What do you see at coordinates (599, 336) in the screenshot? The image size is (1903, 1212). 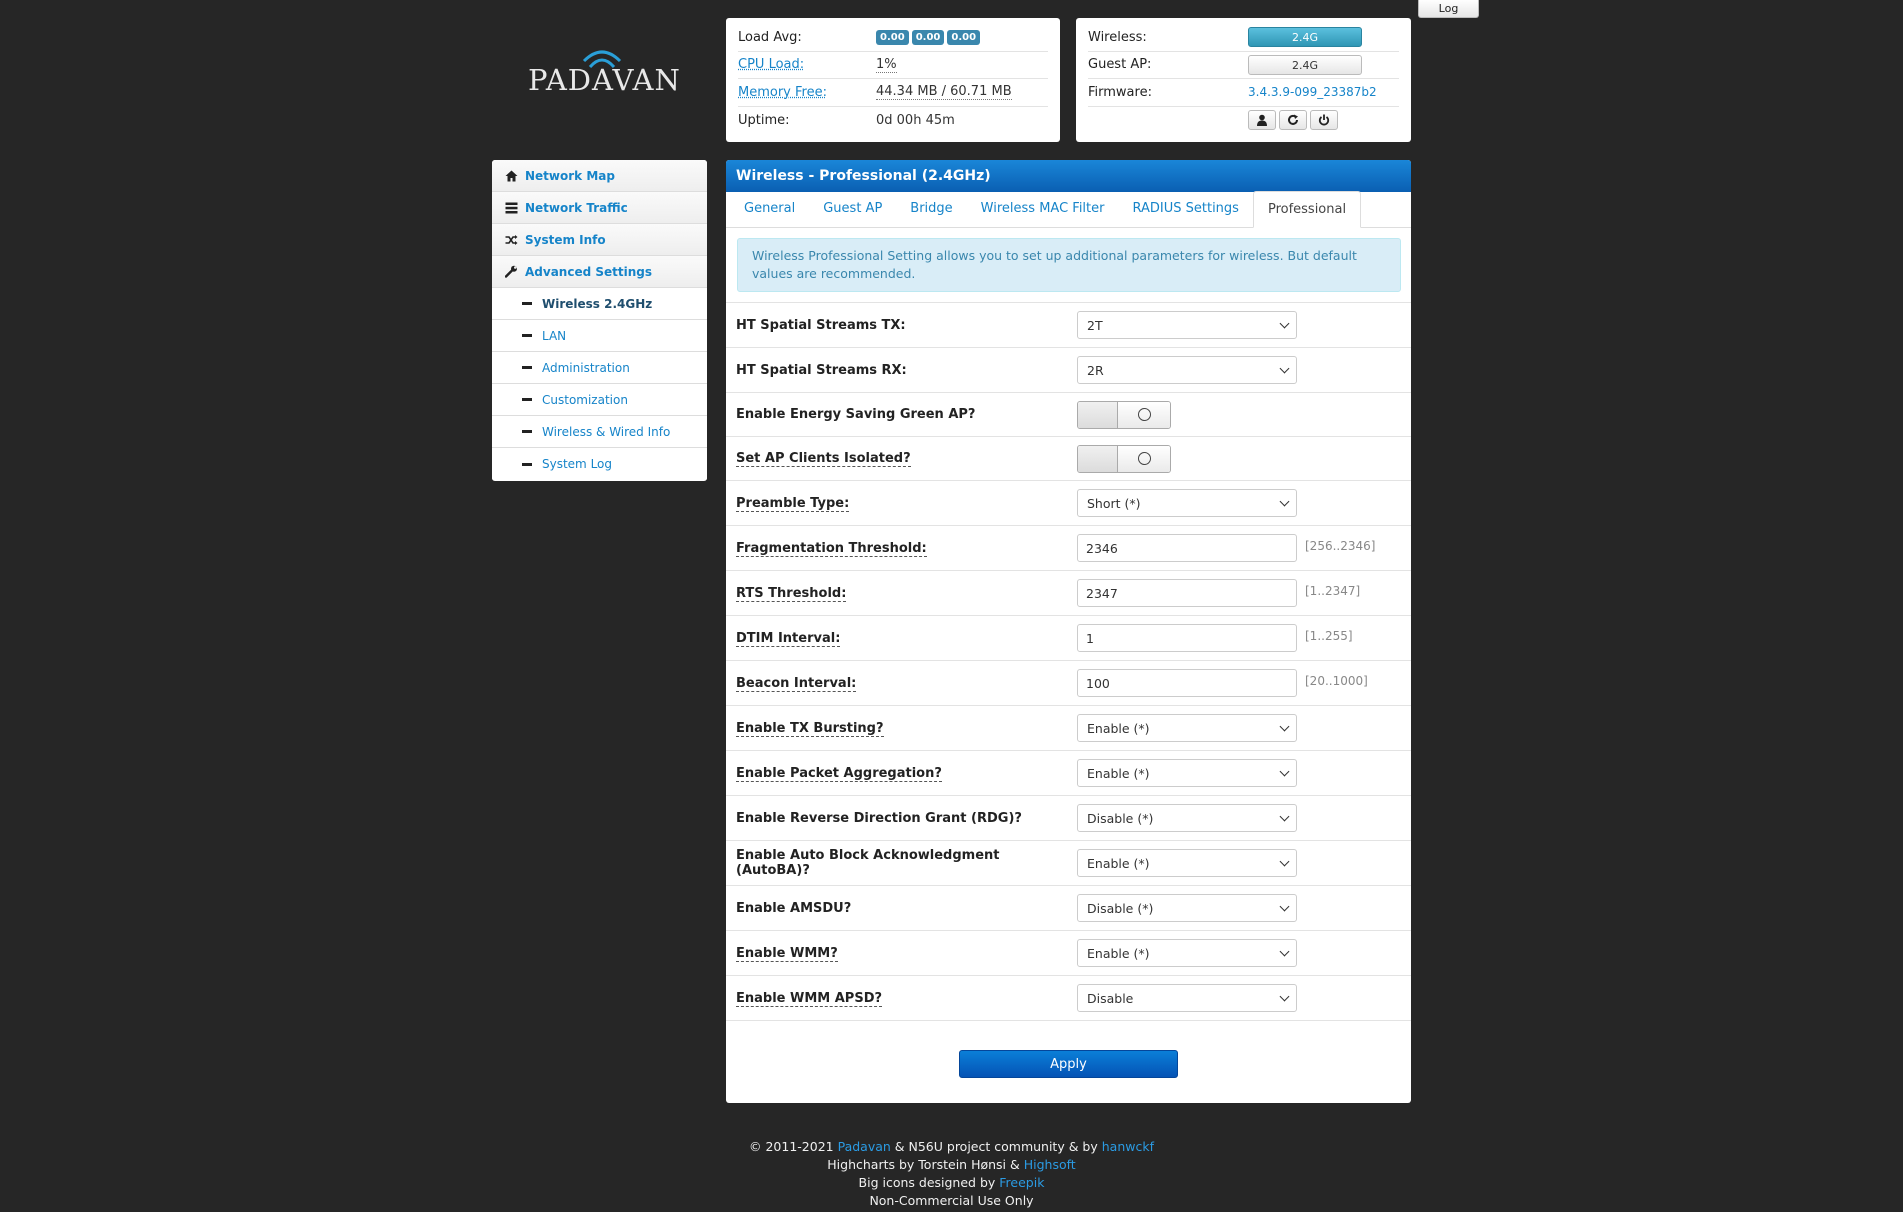 I see `sidebar-subitem-lan: LAN` at bounding box center [599, 336].